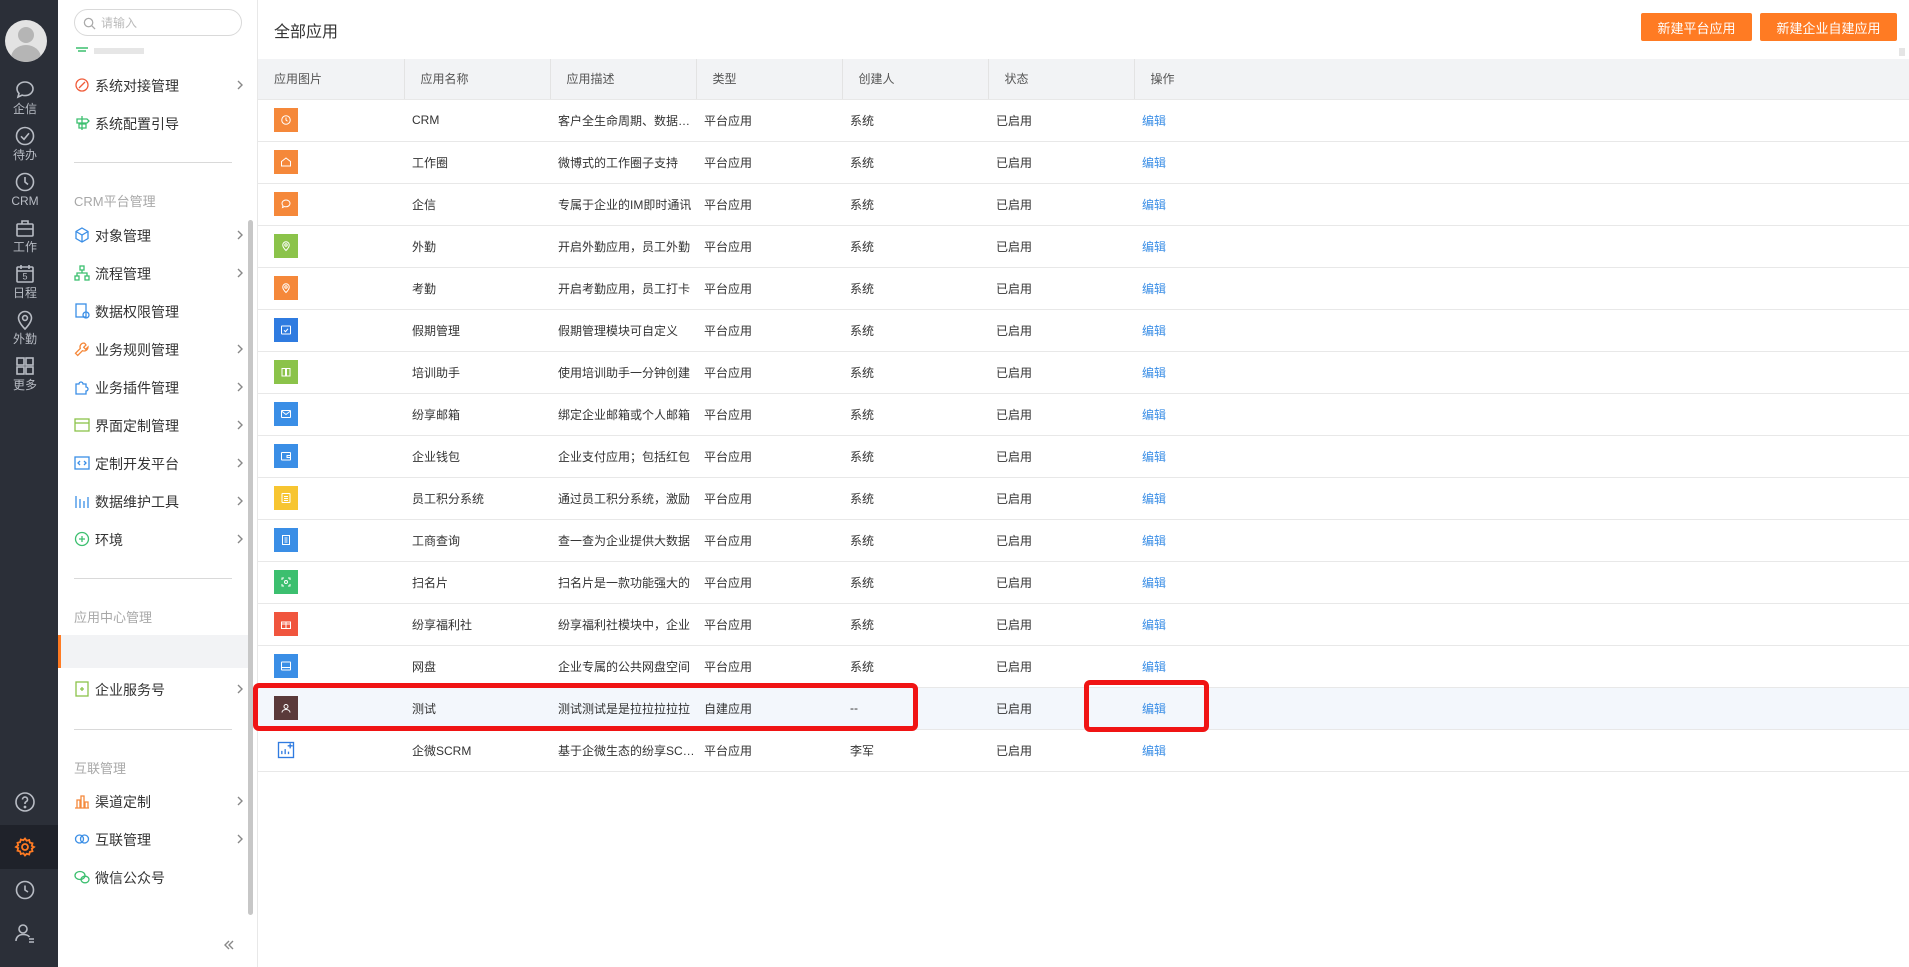 The height and width of the screenshot is (967, 1909). Describe the element at coordinates (25, 196) in the screenshot. I see `rail-item-2: CRM` at that location.